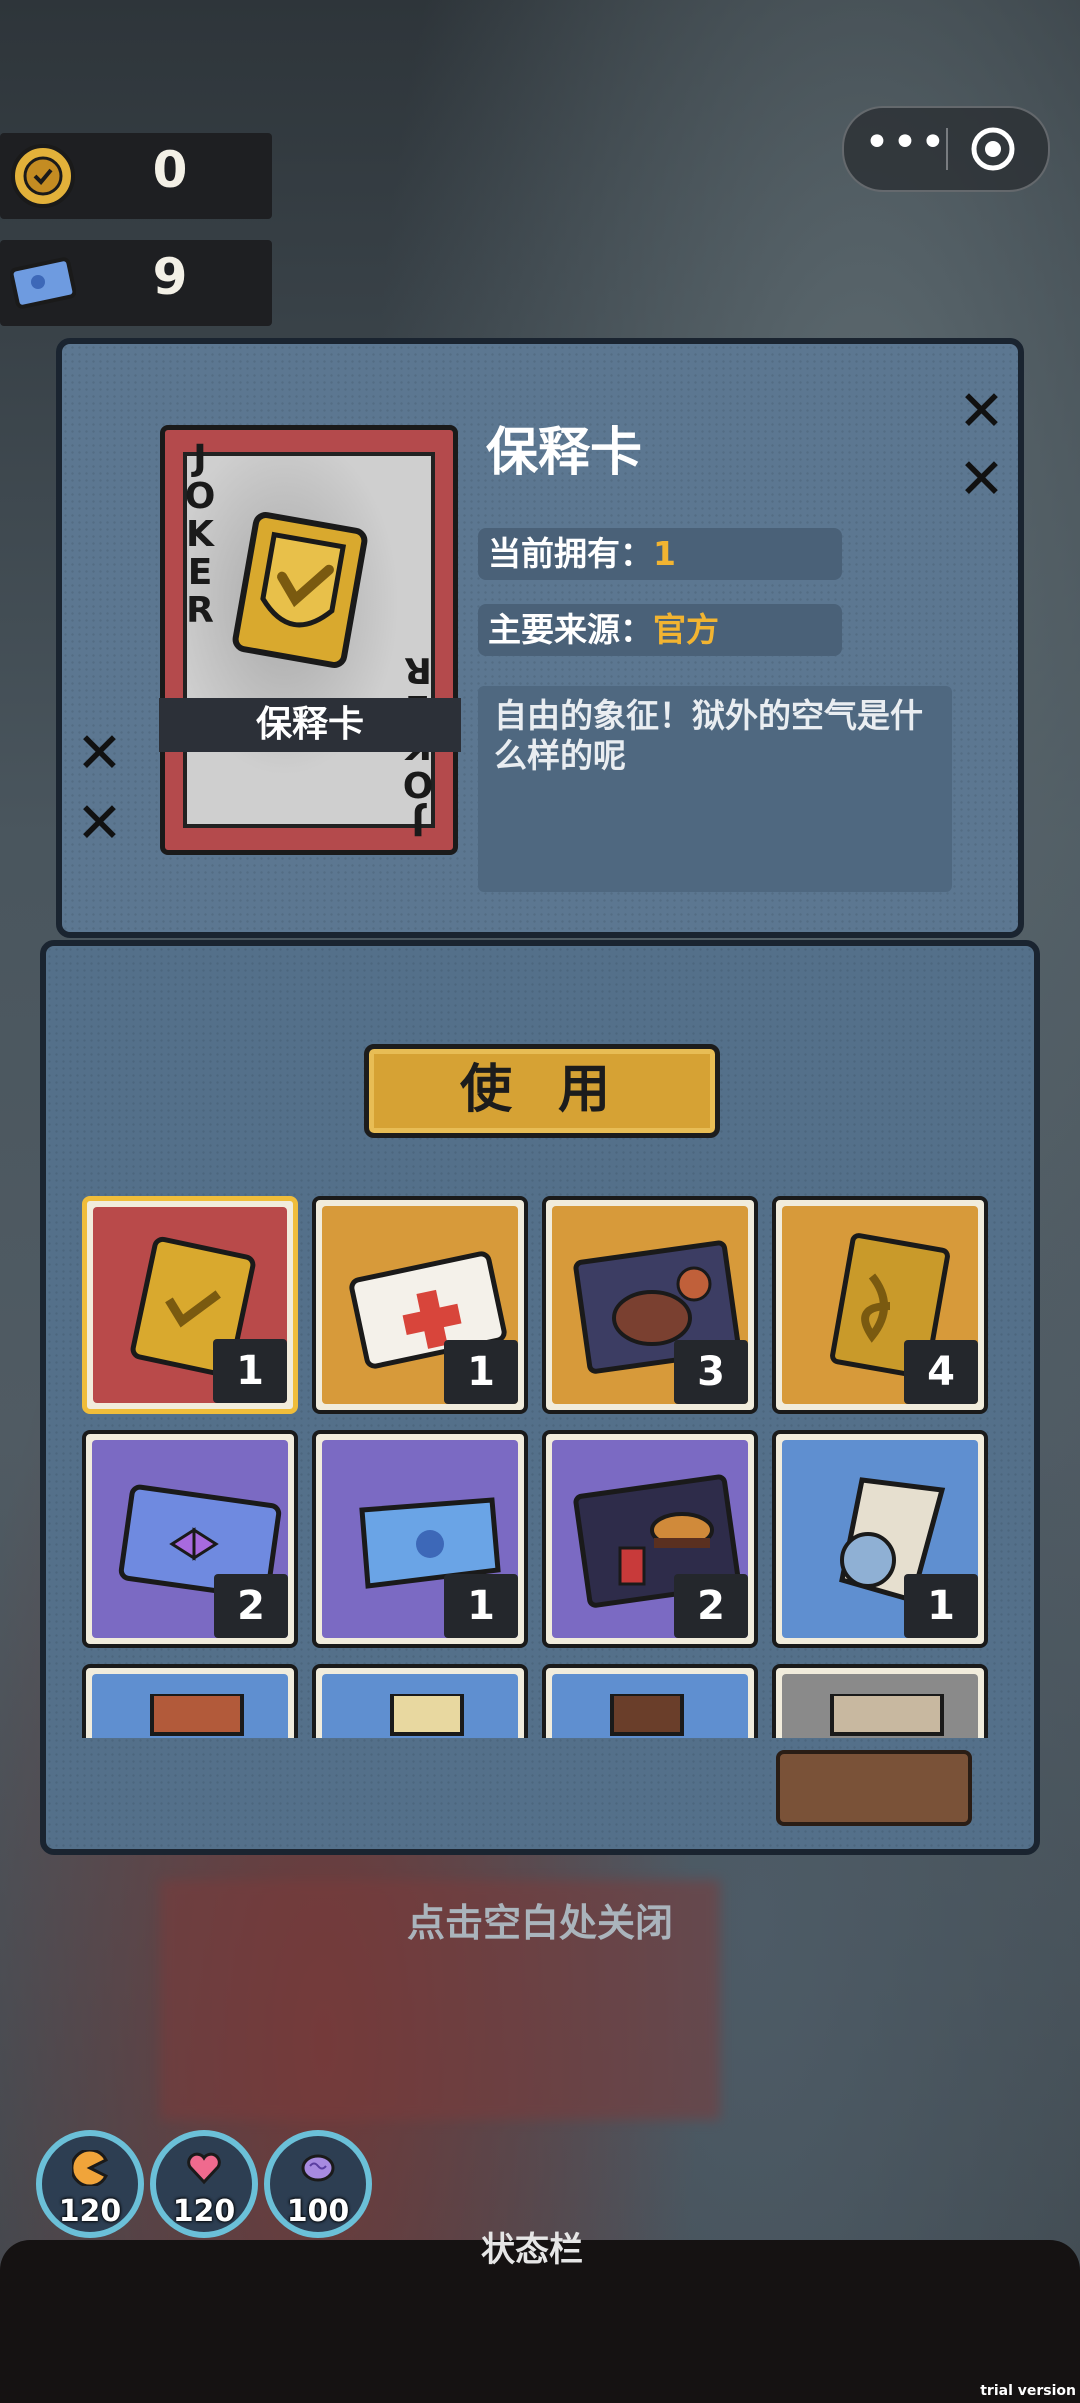  Describe the element at coordinates (686, 629) in the screenshot. I see `source-value: 官方` at that location.